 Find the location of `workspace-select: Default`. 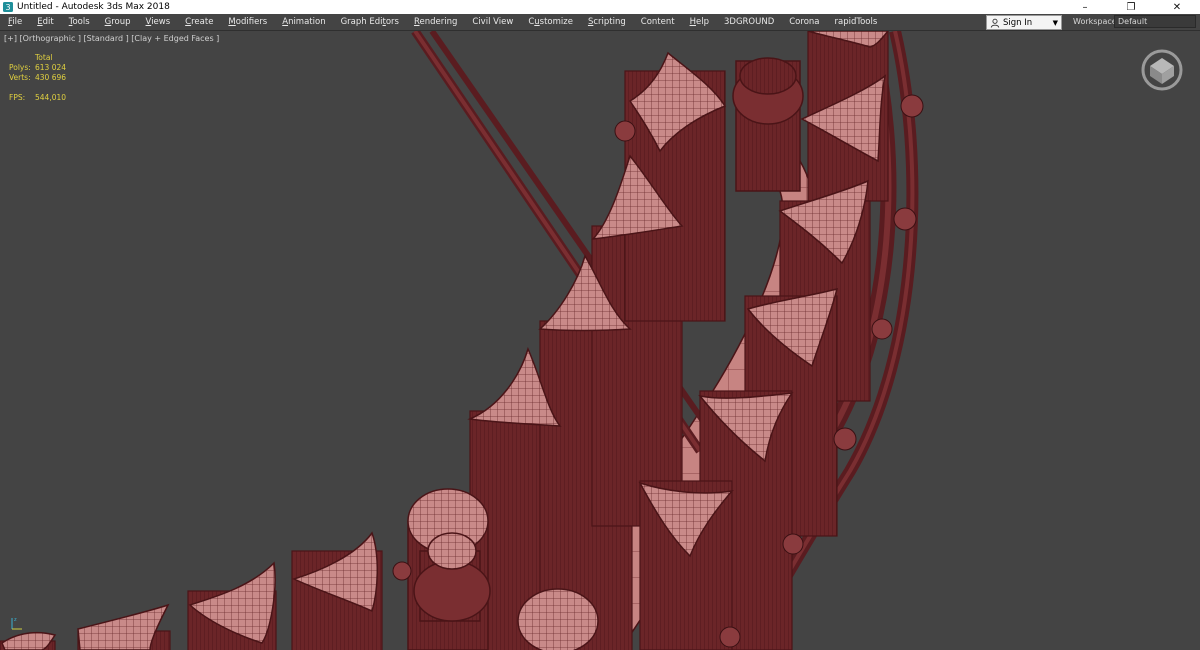

workspace-select: Default is located at coordinates (1155, 21).